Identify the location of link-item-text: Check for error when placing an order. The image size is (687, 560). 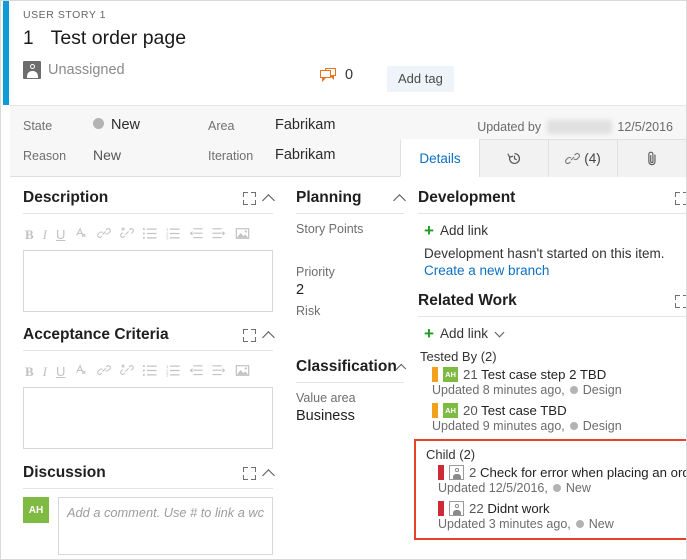
(583, 472).